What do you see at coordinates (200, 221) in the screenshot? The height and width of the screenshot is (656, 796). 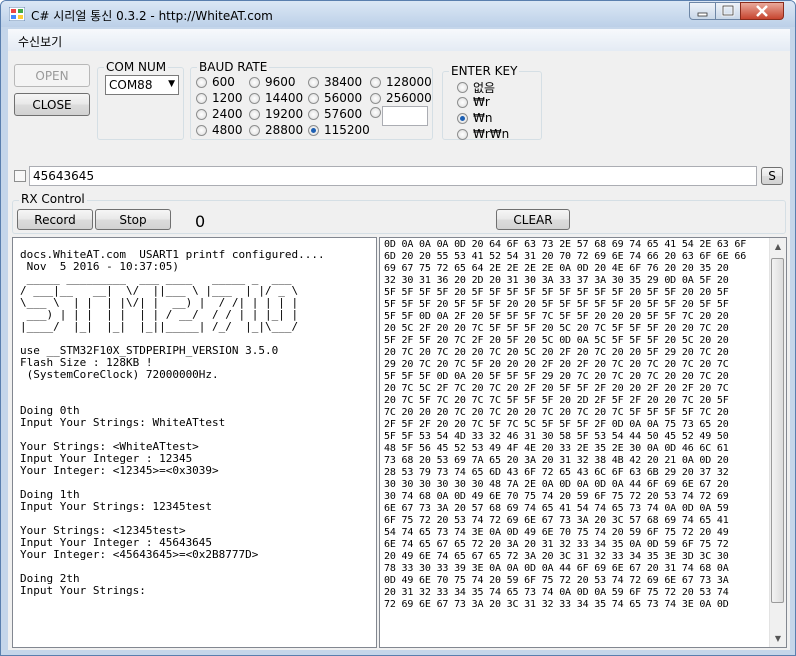 I see `rx-byte-count: 0` at bounding box center [200, 221].